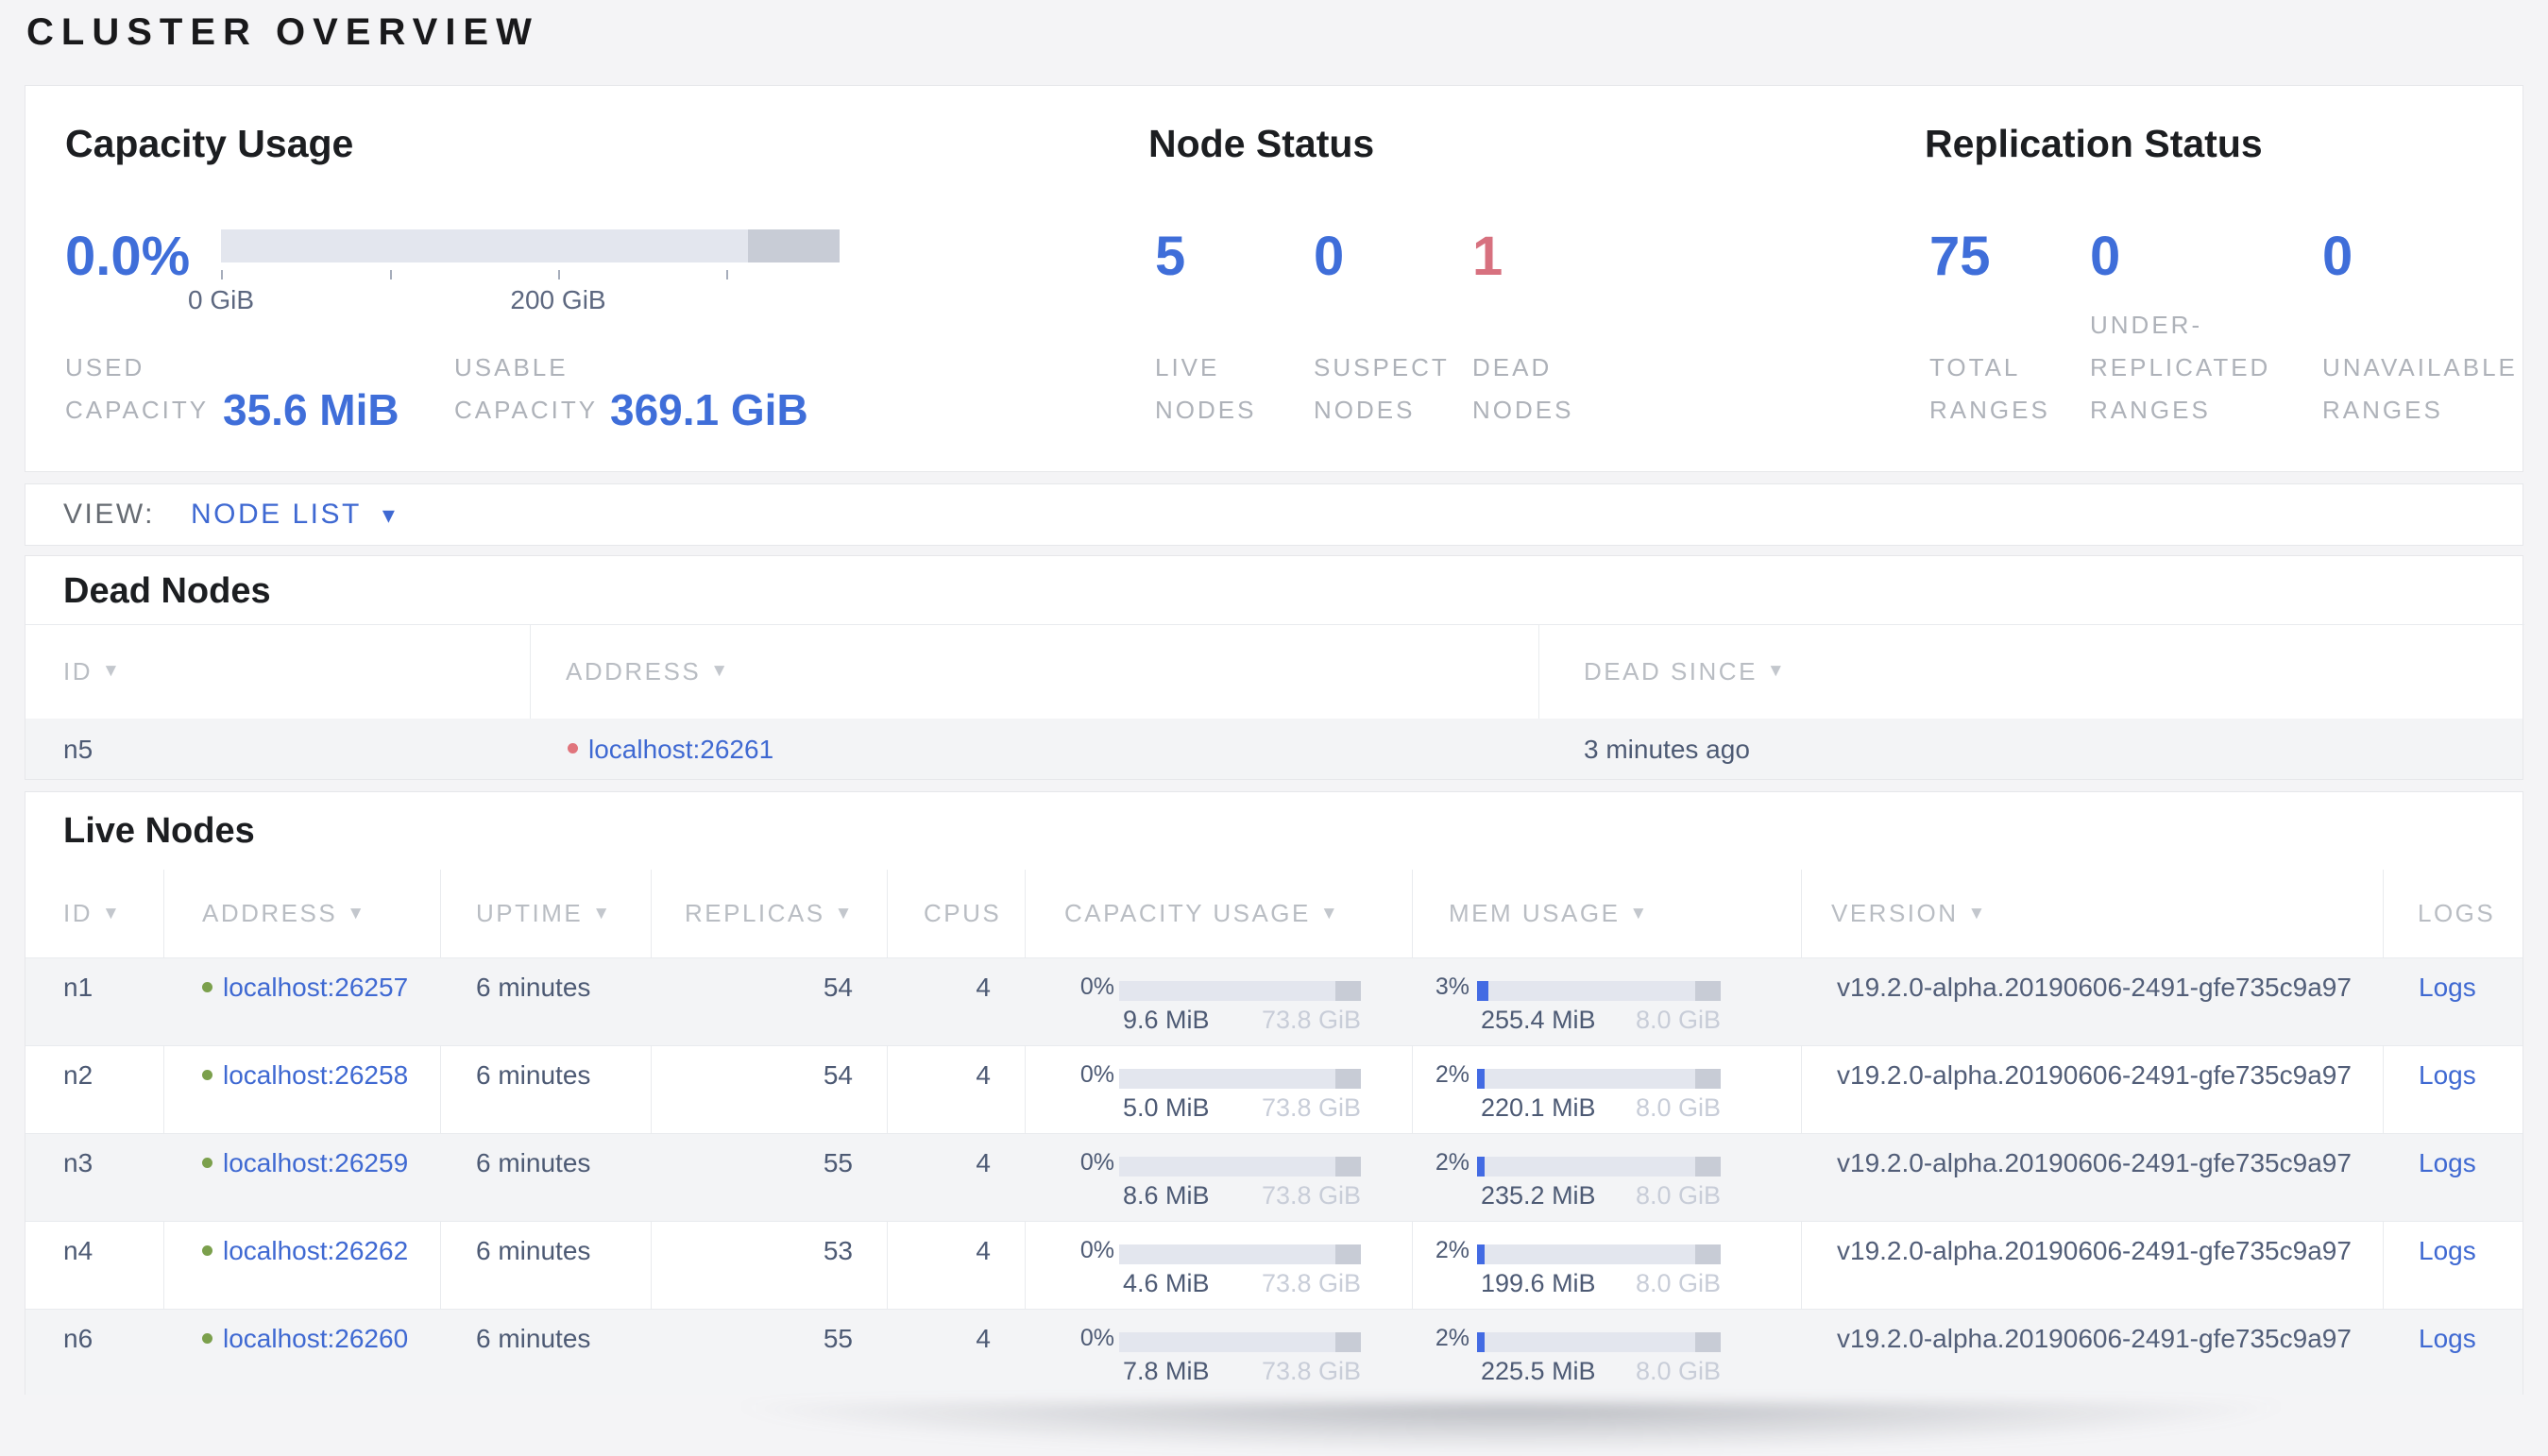 The height and width of the screenshot is (1456, 2548). I want to click on node-id: n3, so click(78, 1162).